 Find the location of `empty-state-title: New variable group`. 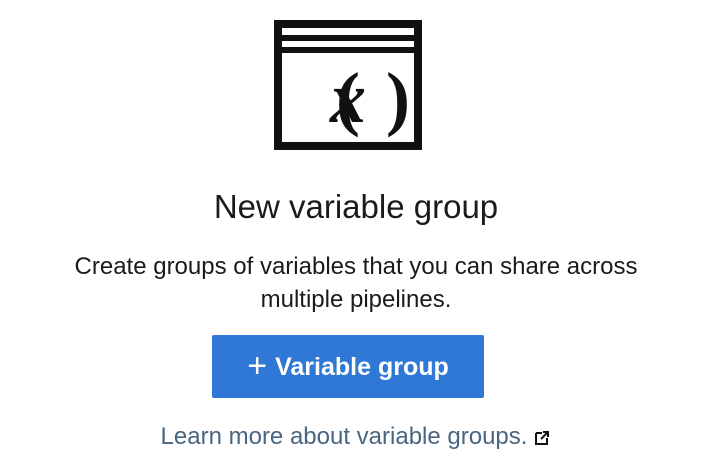

empty-state-title: New variable group is located at coordinates (356, 206).